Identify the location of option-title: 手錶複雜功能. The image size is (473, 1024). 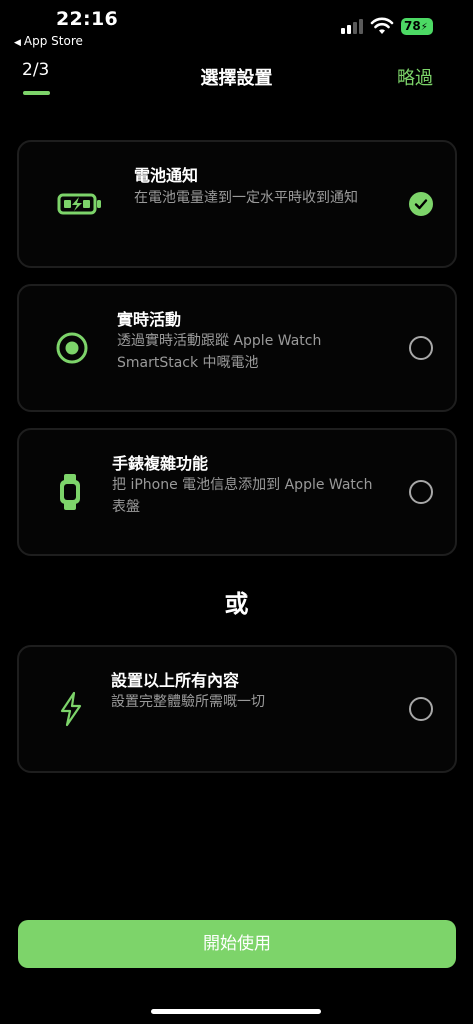
(160, 463).